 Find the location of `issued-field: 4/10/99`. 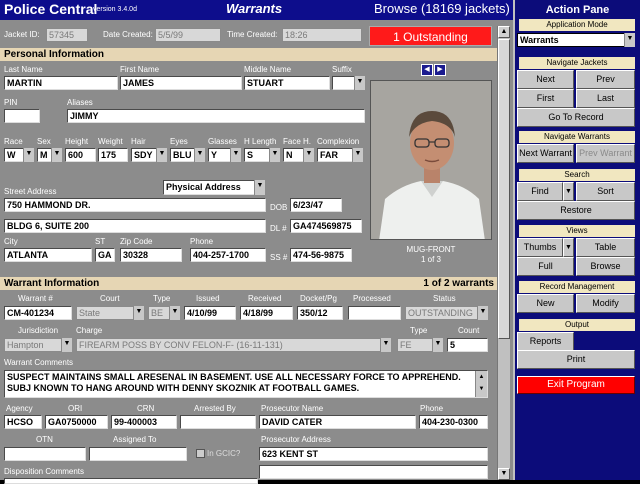

issued-field: 4/10/99 is located at coordinates (210, 313).